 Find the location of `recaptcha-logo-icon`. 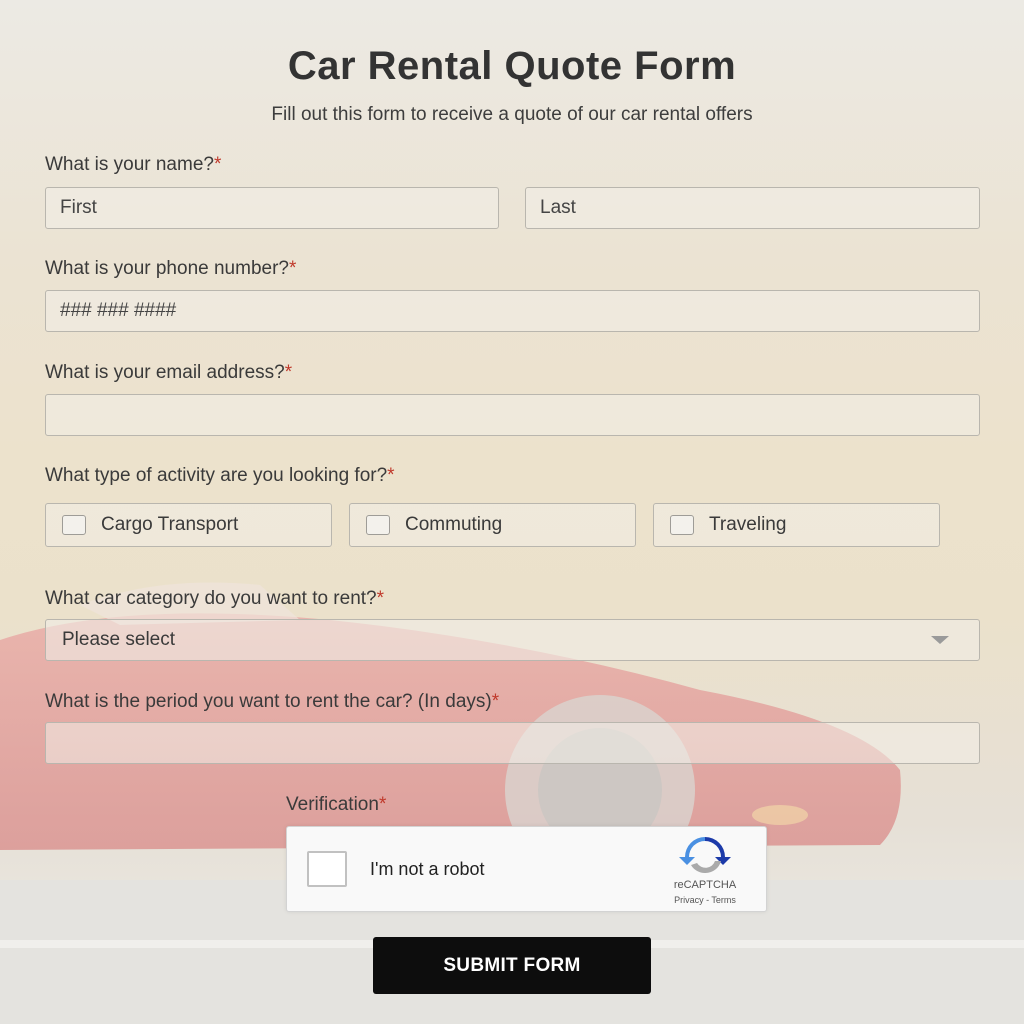

recaptcha-logo-icon is located at coordinates (705, 855).